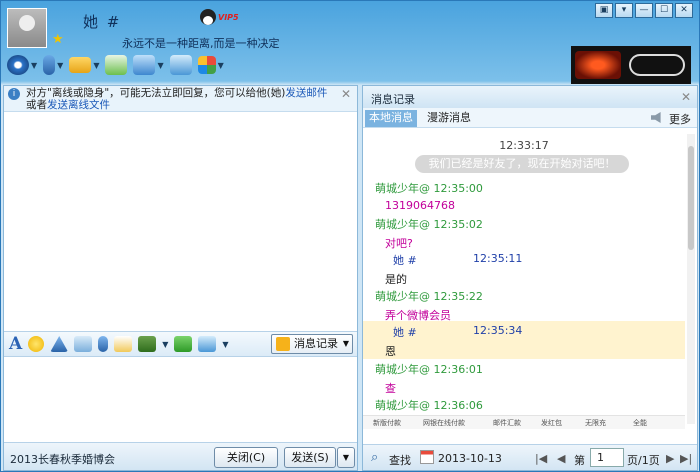 Image resolution: width=700 pixels, height=472 pixels. I want to click on avatar, so click(27, 28).